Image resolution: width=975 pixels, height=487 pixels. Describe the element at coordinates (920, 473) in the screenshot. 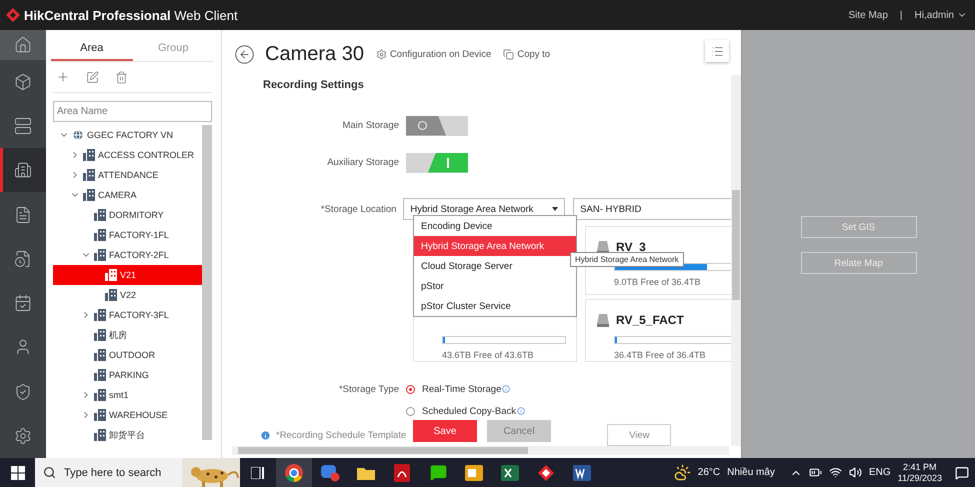

I see `clock: 2:41 PM 11/29/2023` at that location.